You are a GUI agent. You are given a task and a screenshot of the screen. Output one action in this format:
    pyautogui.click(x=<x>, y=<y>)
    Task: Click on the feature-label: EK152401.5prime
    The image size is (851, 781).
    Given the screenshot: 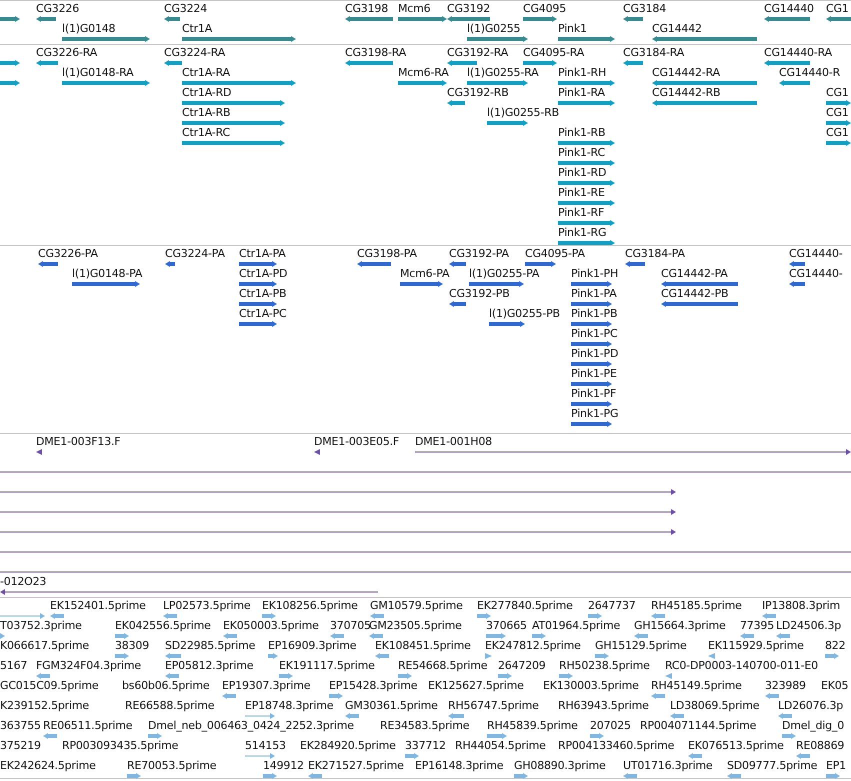 What is the action you would take?
    pyautogui.click(x=98, y=606)
    